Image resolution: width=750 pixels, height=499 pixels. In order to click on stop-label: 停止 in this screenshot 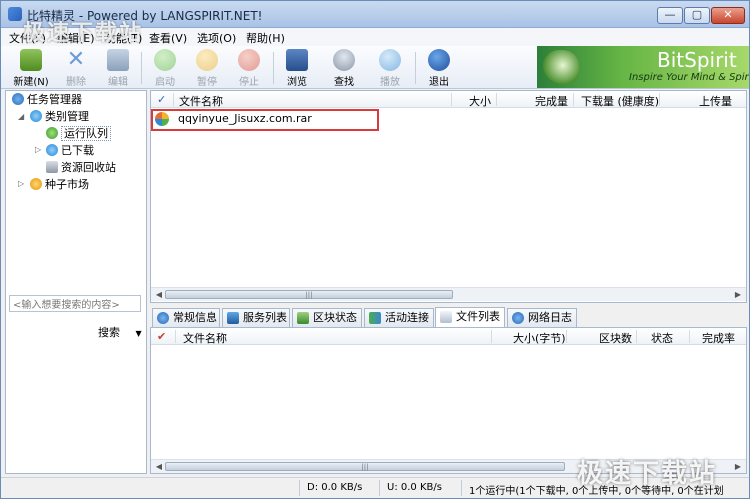, I will do `click(249, 82)`.